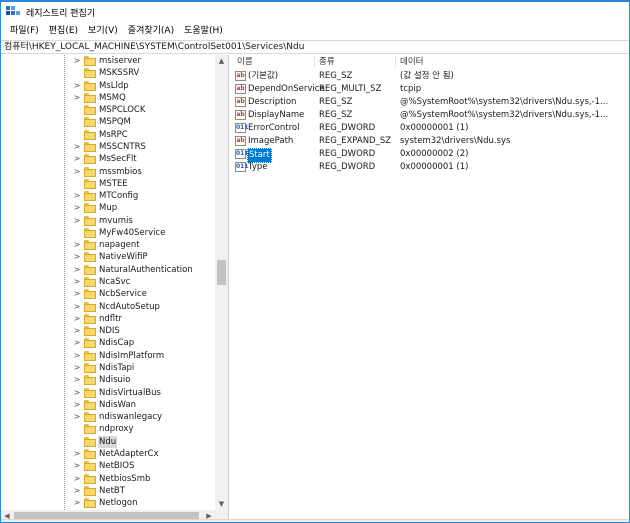  What do you see at coordinates (106, 515) in the screenshot?
I see `tree-horizontal-scroll-thumb` at bounding box center [106, 515].